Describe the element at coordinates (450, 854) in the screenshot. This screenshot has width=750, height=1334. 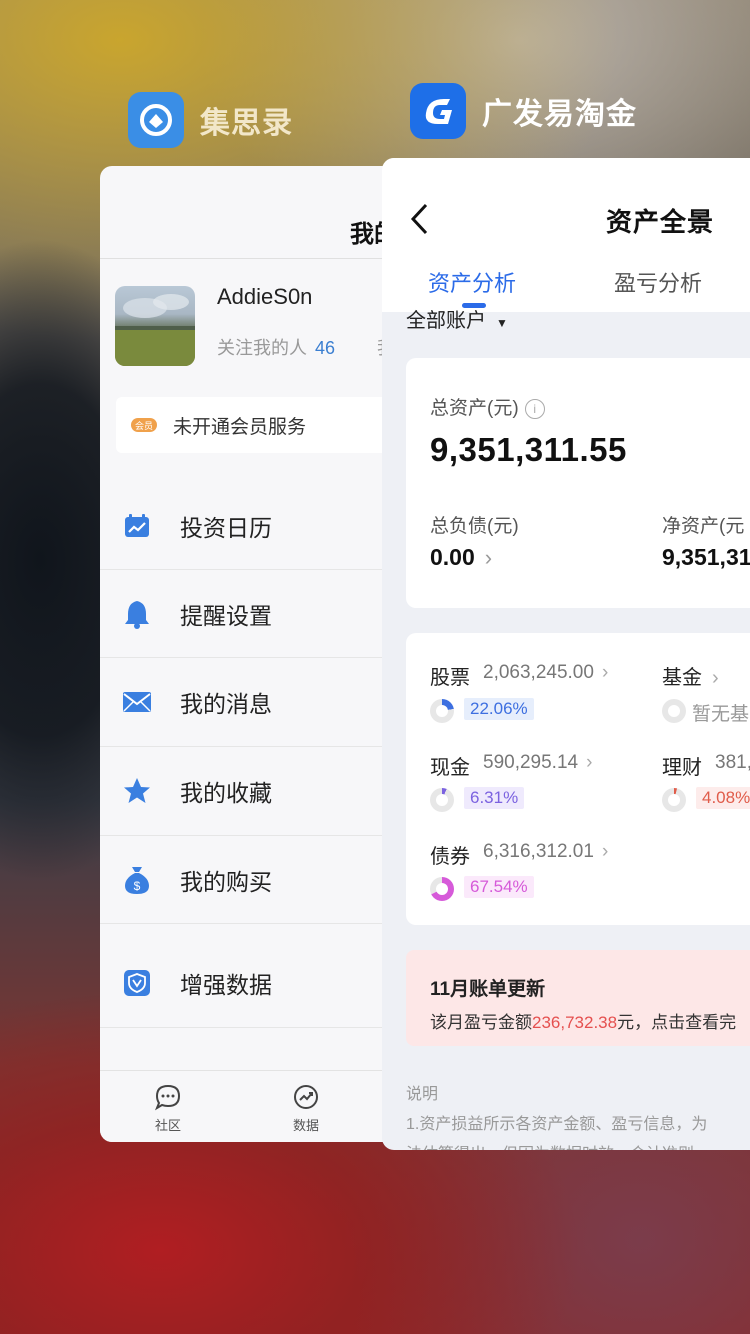
I see `asset-name-bonds: 债券` at that location.